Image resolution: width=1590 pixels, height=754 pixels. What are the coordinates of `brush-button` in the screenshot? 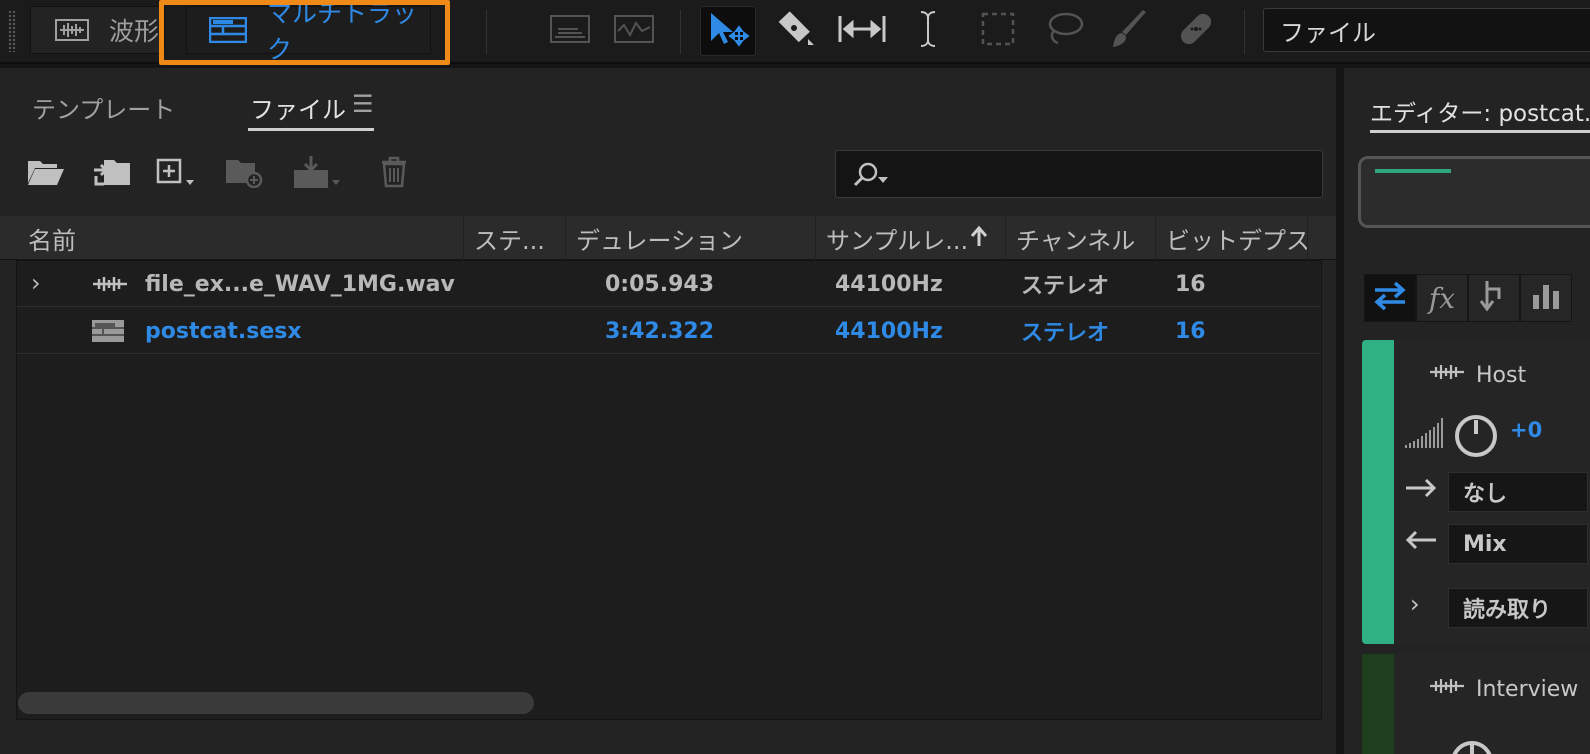 It's located at (1130, 31).